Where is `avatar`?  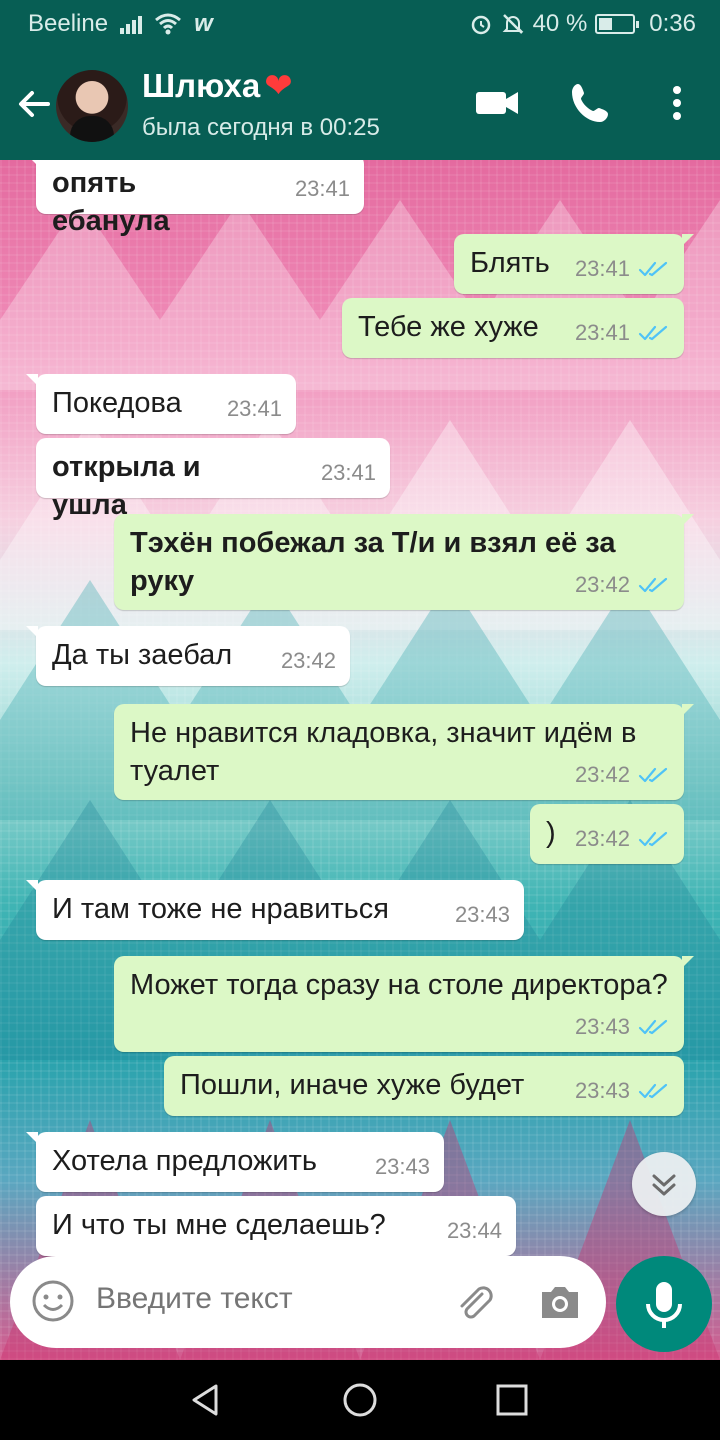 avatar is located at coordinates (92, 106).